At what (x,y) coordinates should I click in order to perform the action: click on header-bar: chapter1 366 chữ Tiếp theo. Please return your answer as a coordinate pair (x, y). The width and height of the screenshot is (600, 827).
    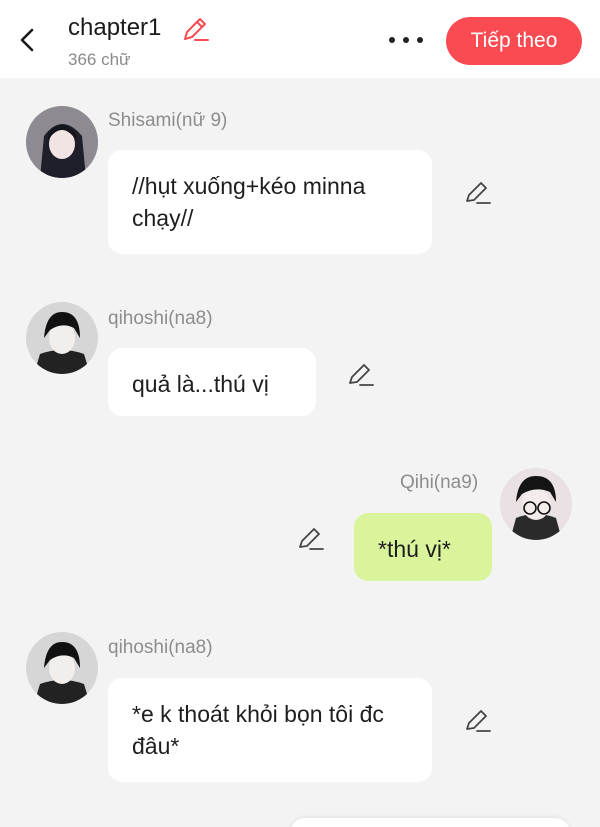
    Looking at the image, I should click on (300, 39).